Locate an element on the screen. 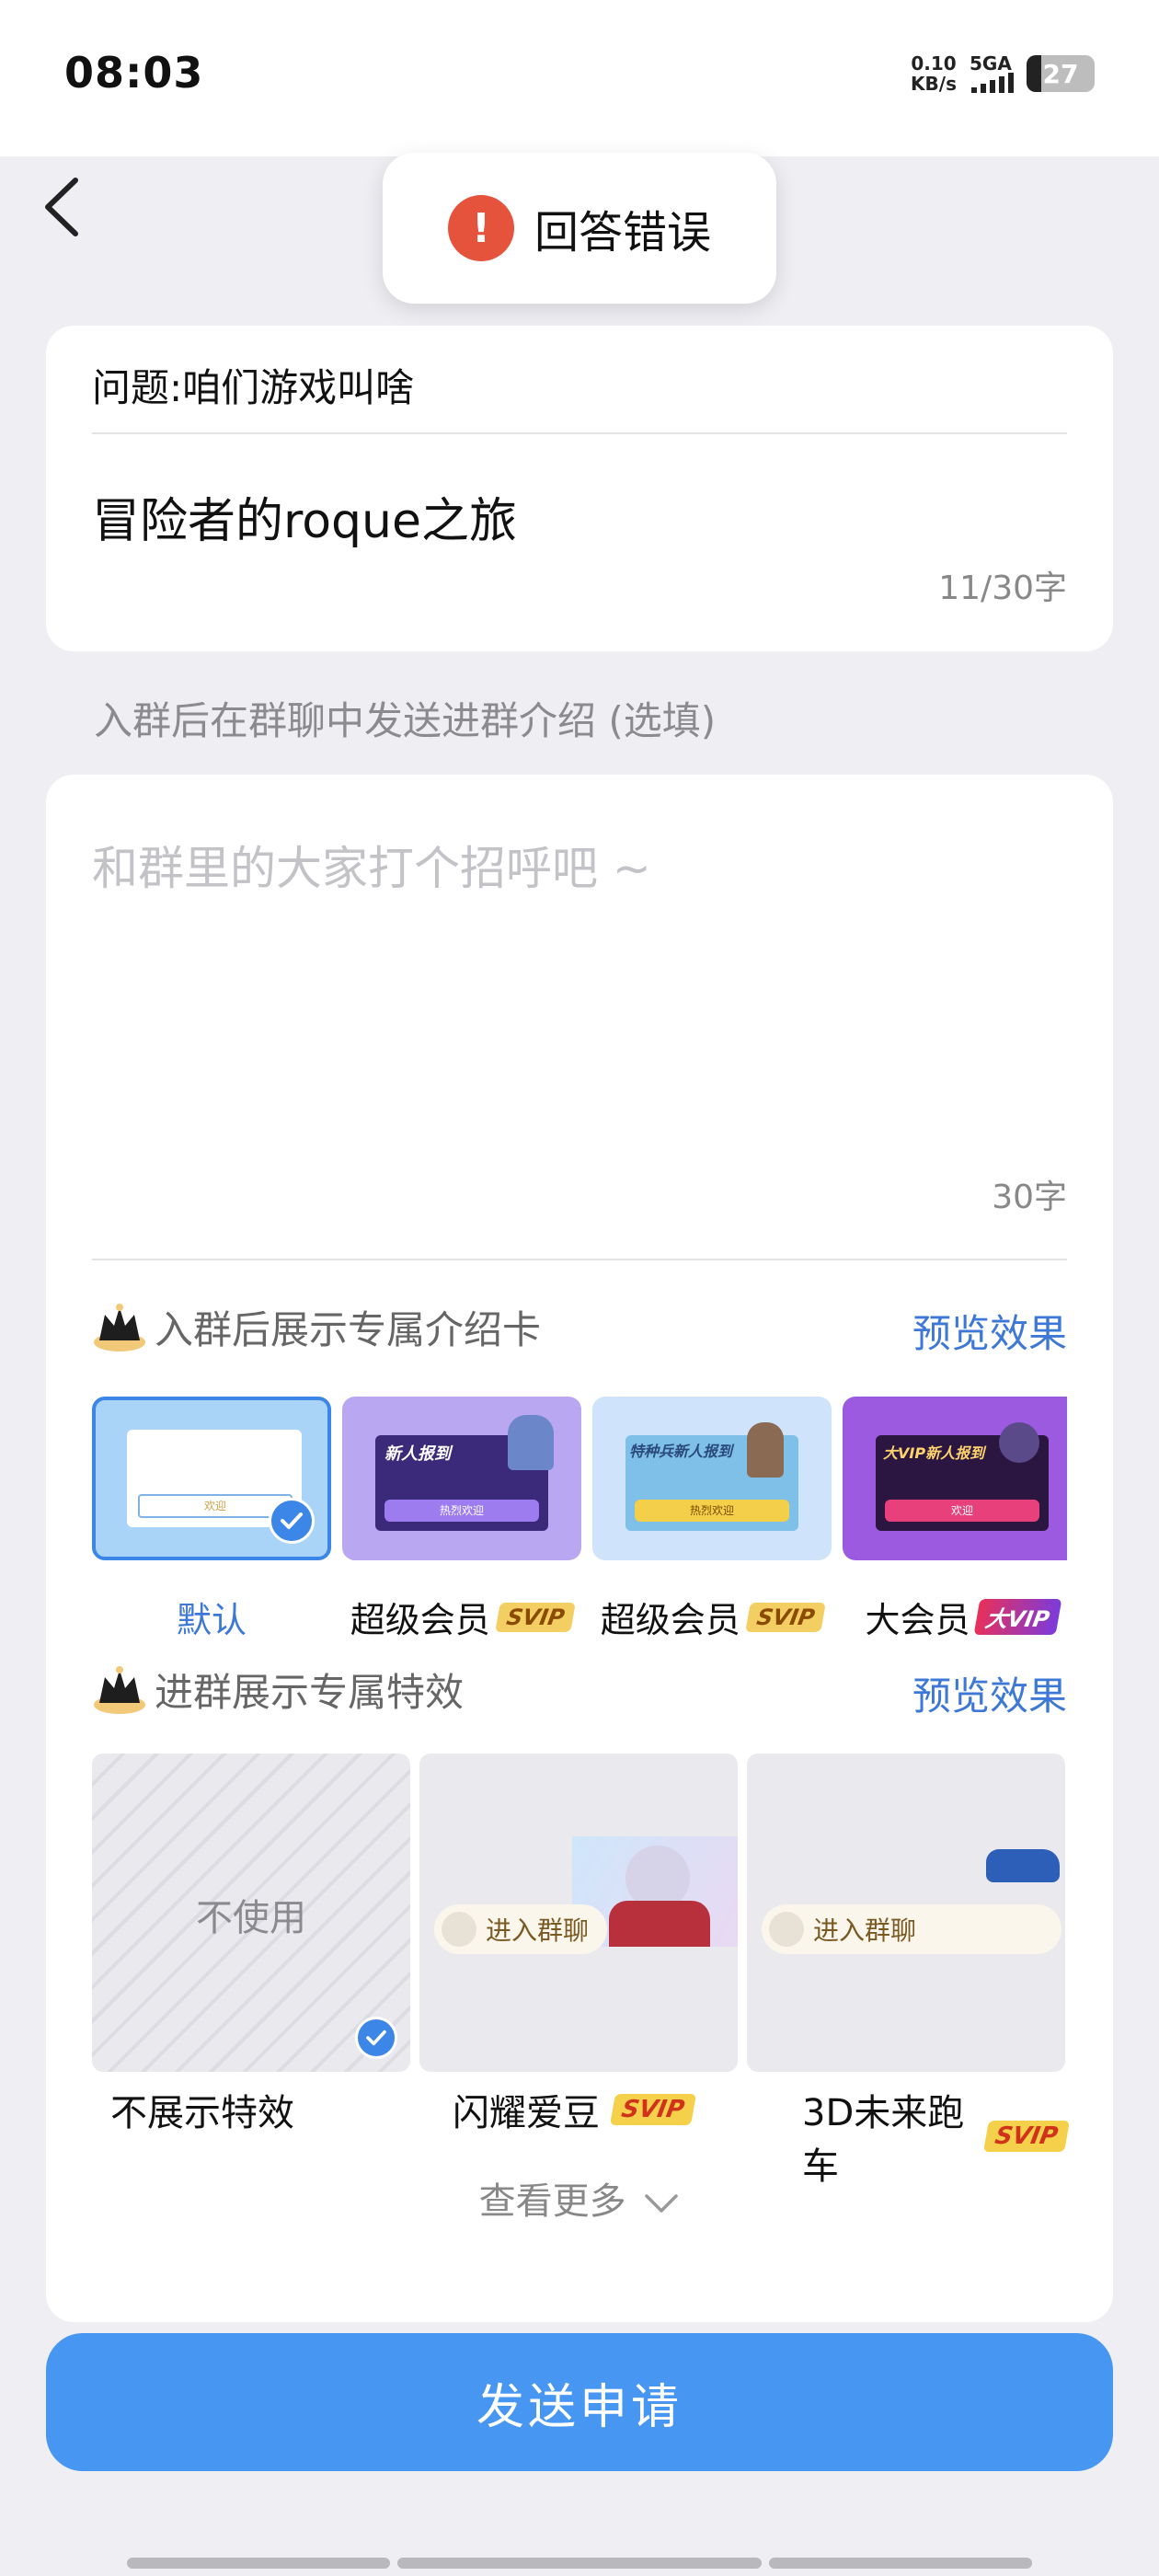 This screenshot has height=2576, width=1159. intro-char-count: 30字 is located at coordinates (1029, 1197).